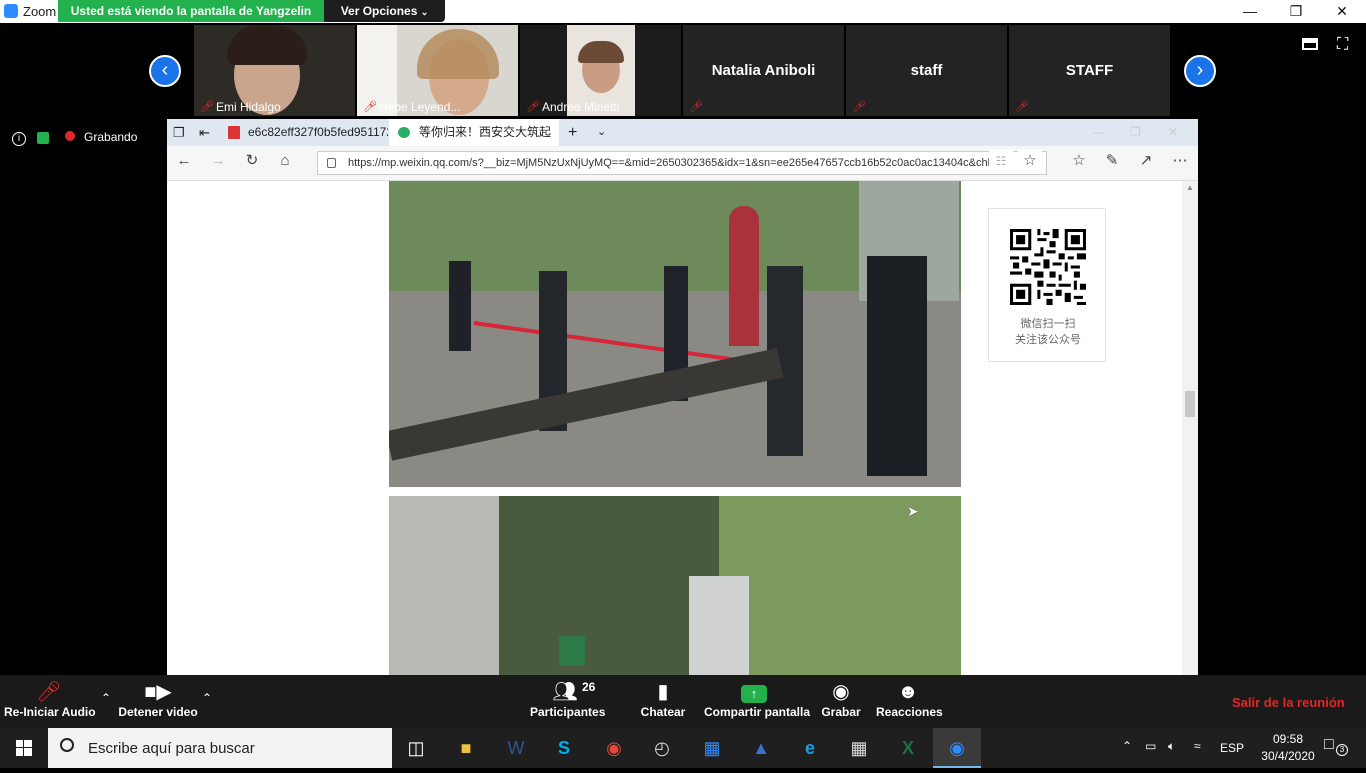  What do you see at coordinates (744, 276) in the screenshot?
I see `photo-umbrella` at bounding box center [744, 276].